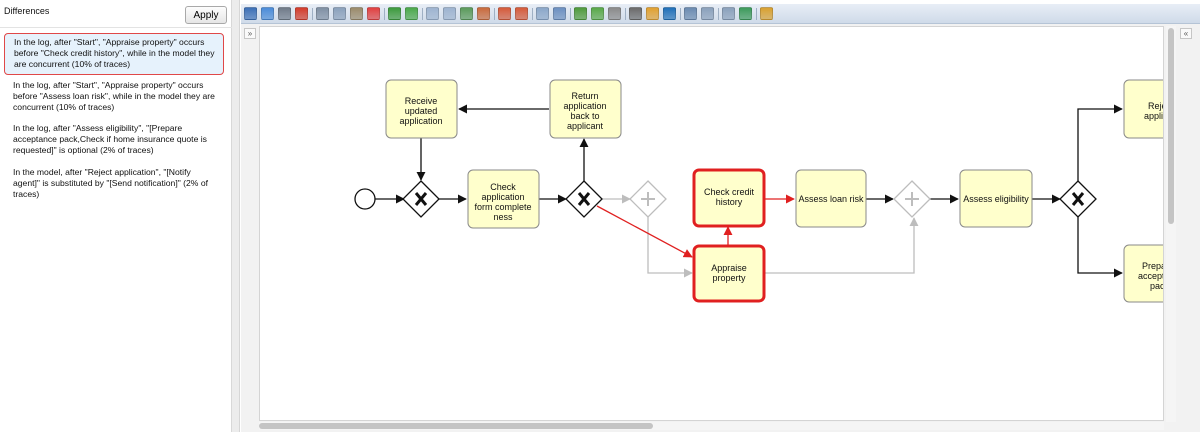  What do you see at coordinates (206, 15) in the screenshot?
I see `apply-button: Apply` at bounding box center [206, 15].